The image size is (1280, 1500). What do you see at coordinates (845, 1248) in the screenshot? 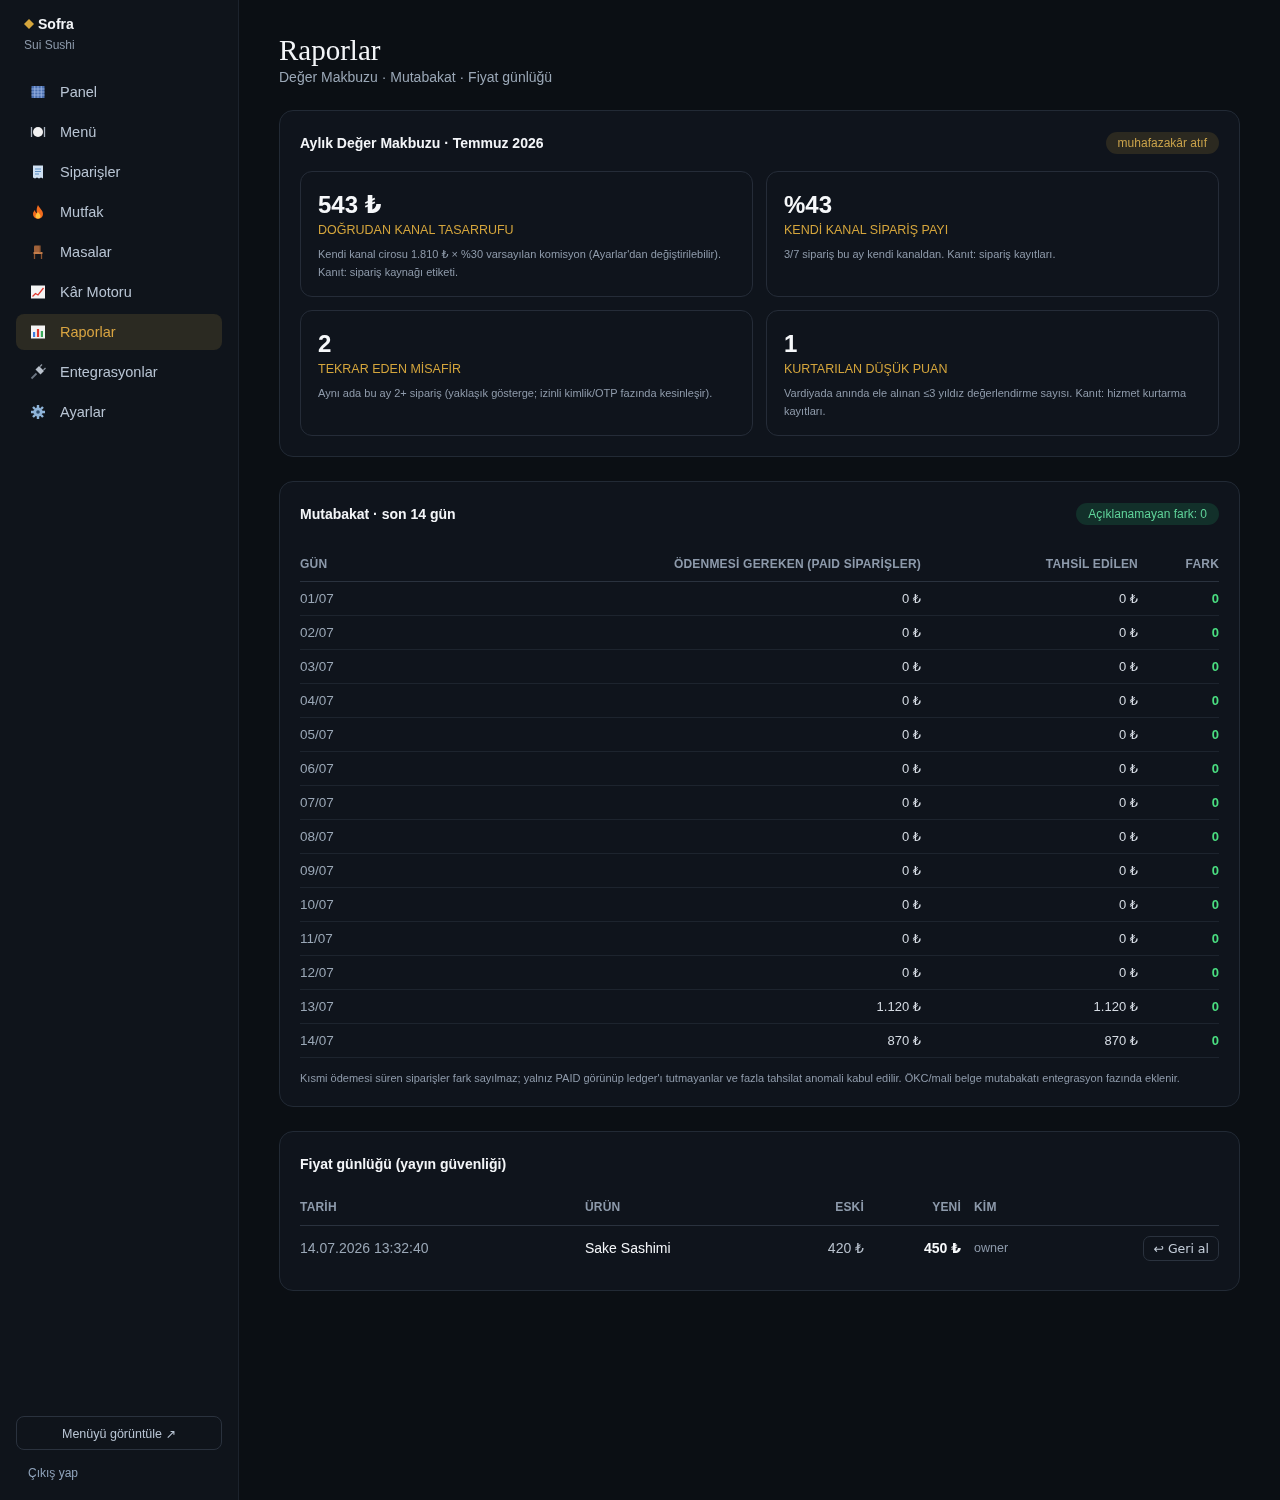
I see `table-cell: 420 ₺` at bounding box center [845, 1248].